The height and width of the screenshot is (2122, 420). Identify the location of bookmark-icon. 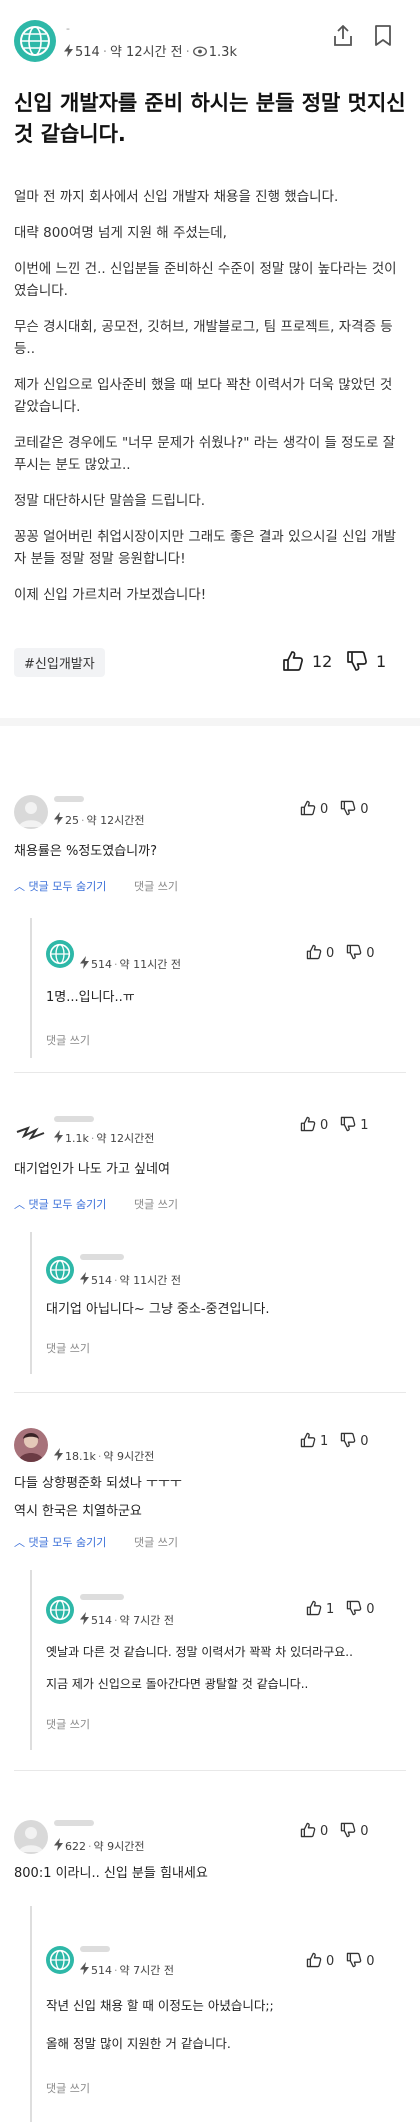
(383, 36).